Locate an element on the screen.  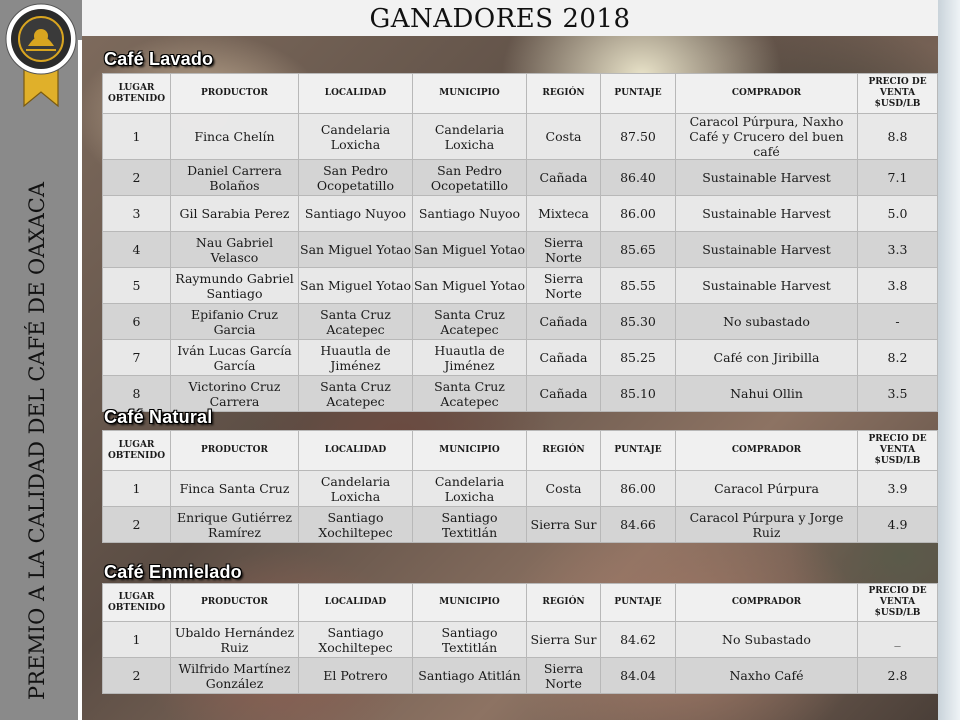
cell-productor: Finca Santa Cruz is located at coordinates (234, 488).